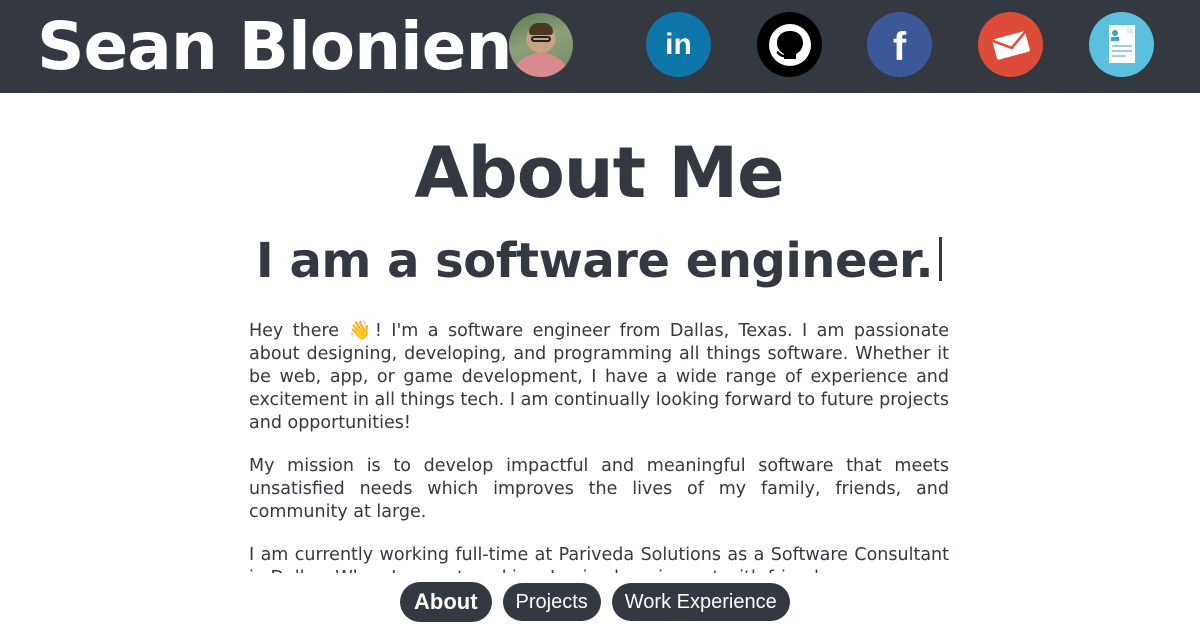 The image size is (1200, 630). I want to click on typing-cursor, so click(941, 259).